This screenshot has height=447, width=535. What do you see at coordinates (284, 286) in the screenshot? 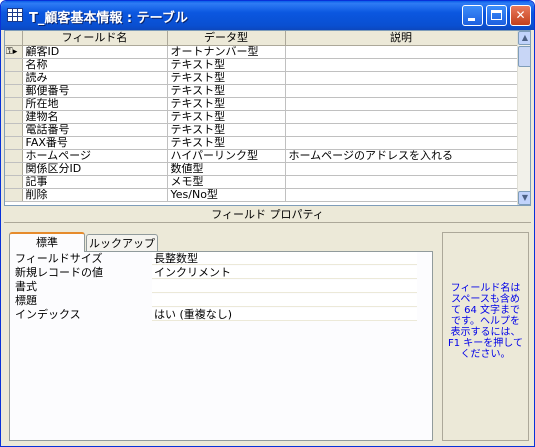
I see `format-input` at bounding box center [284, 286].